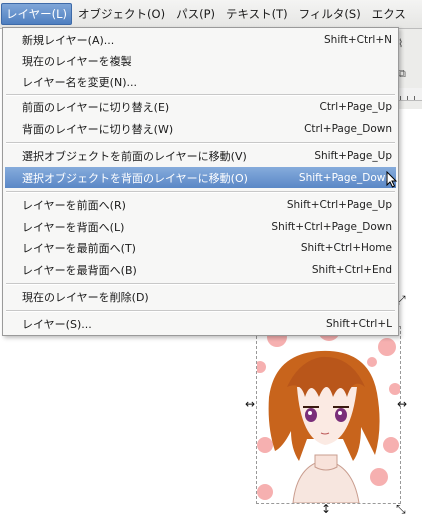 The image size is (422, 520). I want to click on menu-item-label: 選択オブジェクトを背面のレイヤーに移動(O), so click(135, 178).